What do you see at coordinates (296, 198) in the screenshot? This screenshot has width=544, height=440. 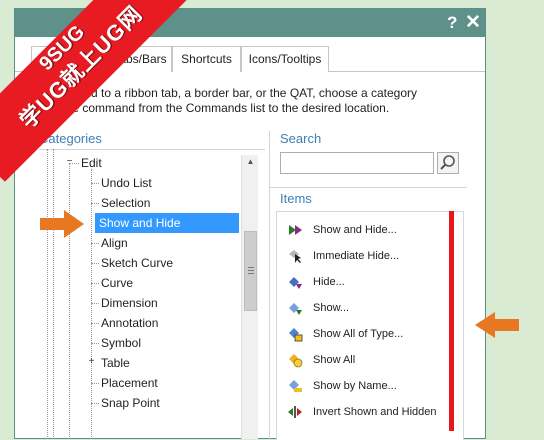 I see `items-title: Items` at bounding box center [296, 198].